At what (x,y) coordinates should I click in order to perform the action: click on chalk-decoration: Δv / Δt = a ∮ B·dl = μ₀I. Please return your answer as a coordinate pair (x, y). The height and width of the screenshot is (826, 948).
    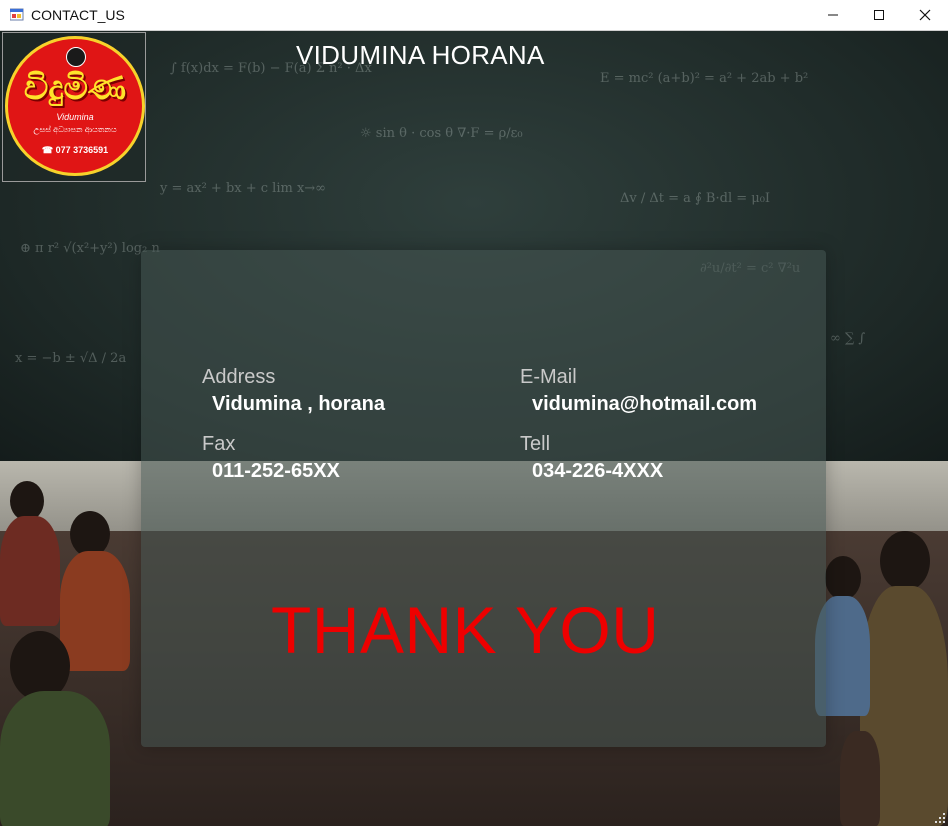
    Looking at the image, I should click on (695, 198).